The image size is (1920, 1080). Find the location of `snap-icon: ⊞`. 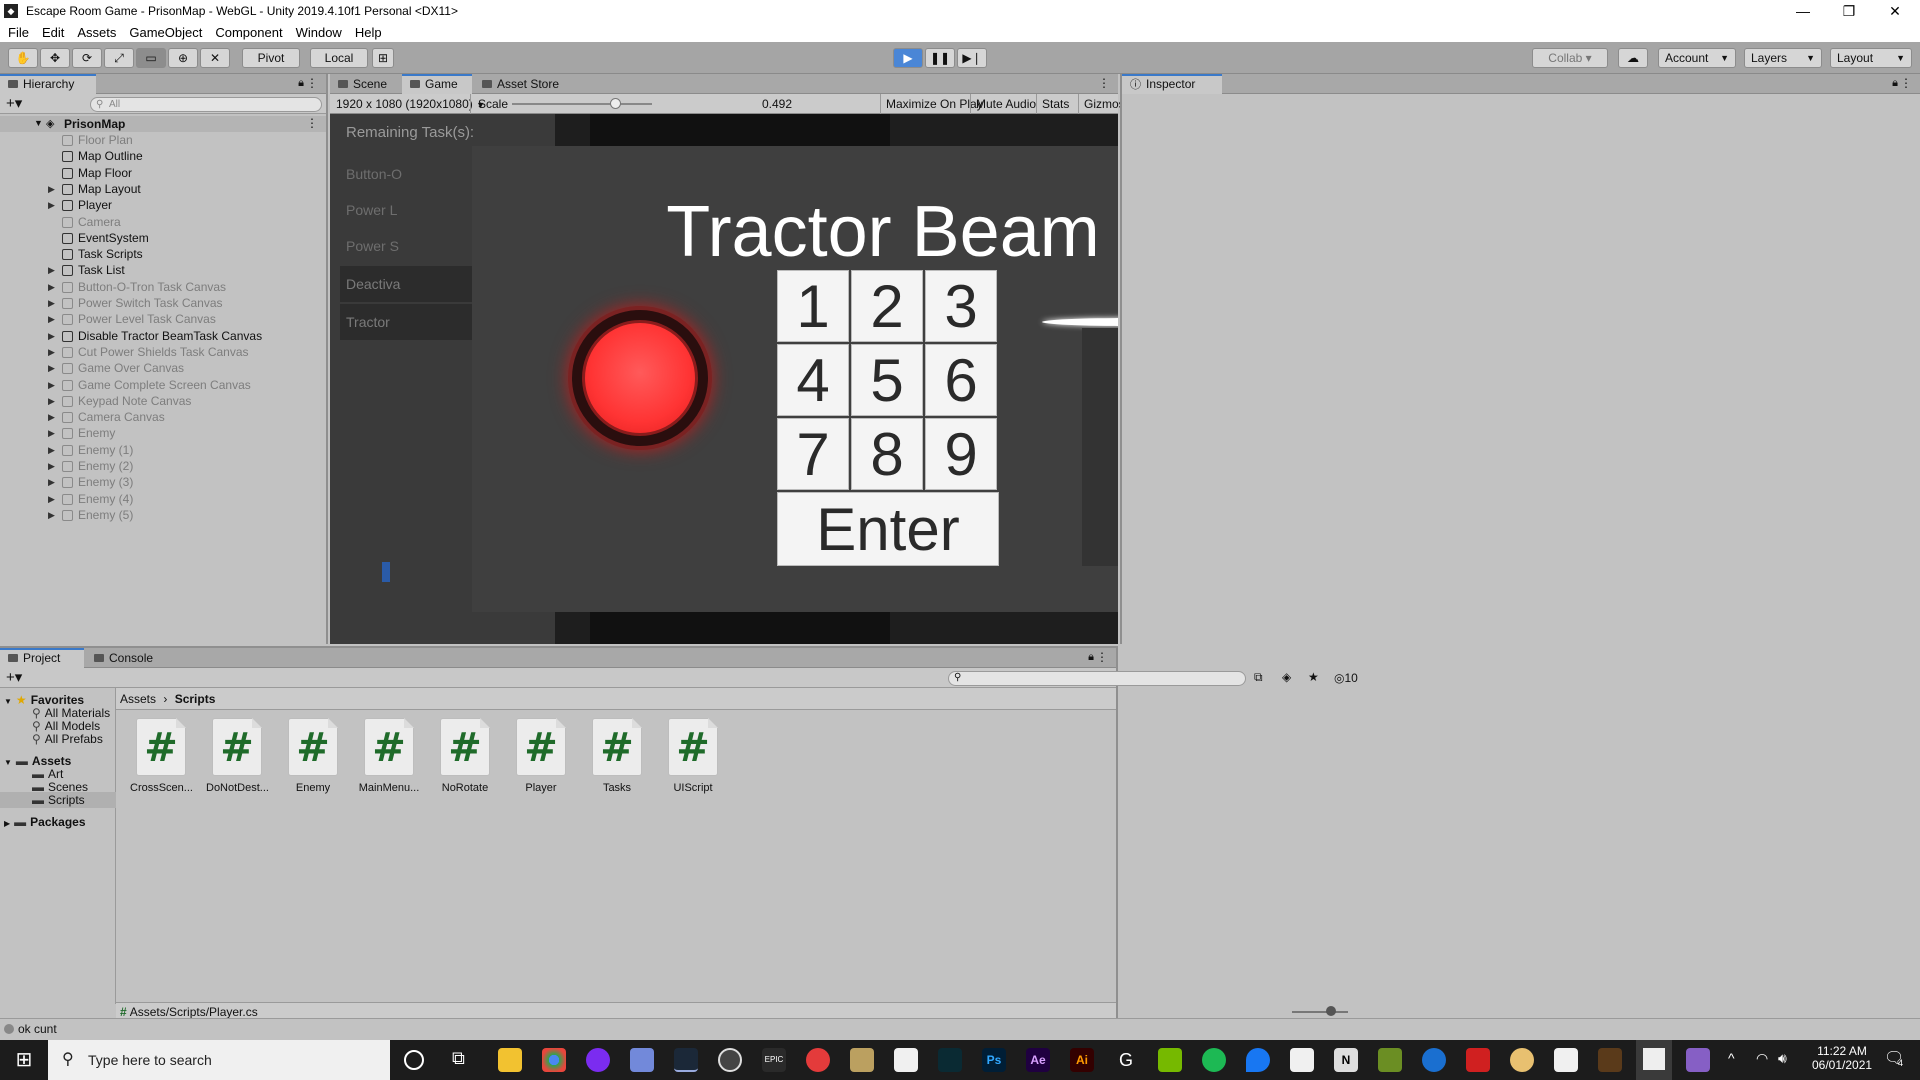

snap-icon: ⊞ is located at coordinates (383, 58).